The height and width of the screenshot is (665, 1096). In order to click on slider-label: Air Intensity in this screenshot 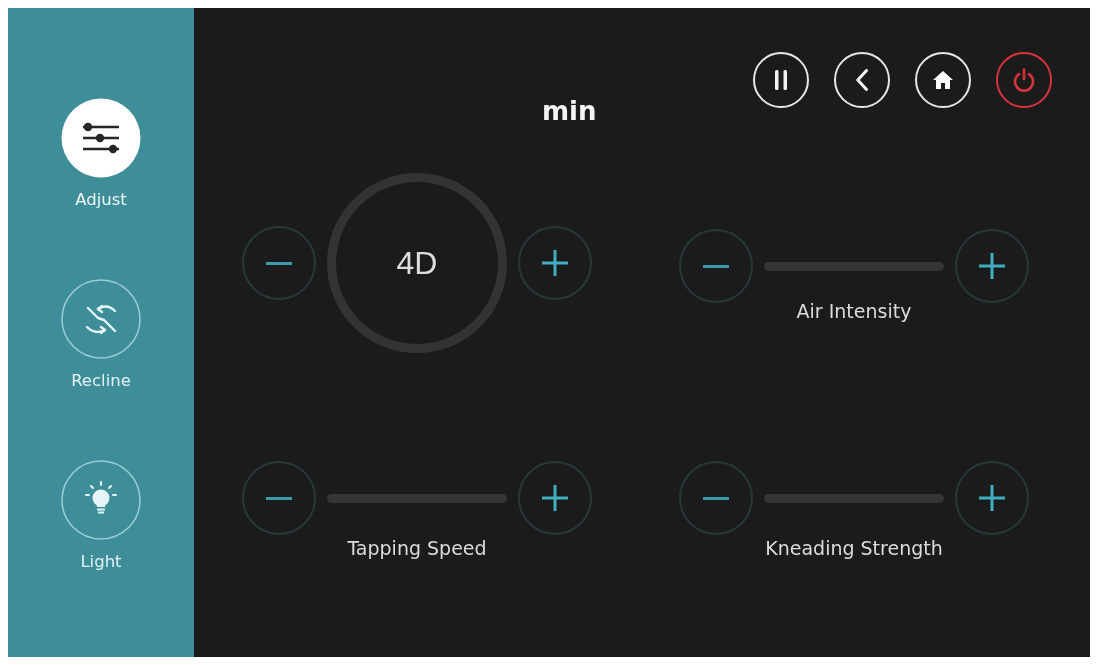, I will do `click(854, 311)`.